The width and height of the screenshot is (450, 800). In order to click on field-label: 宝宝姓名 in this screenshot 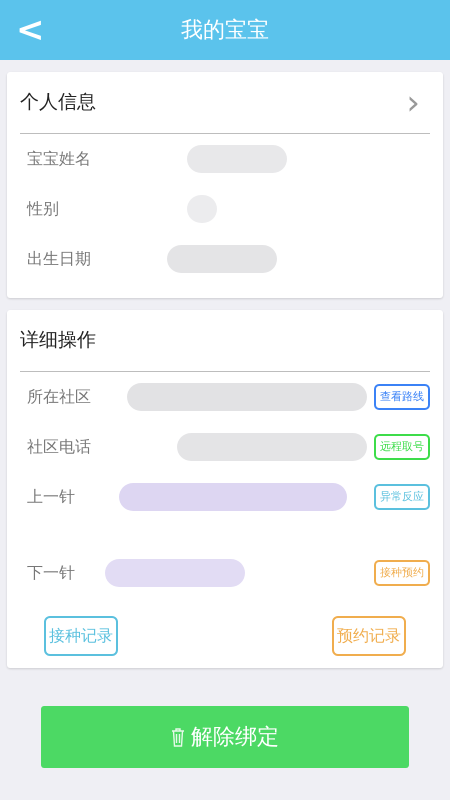, I will do `click(59, 159)`.